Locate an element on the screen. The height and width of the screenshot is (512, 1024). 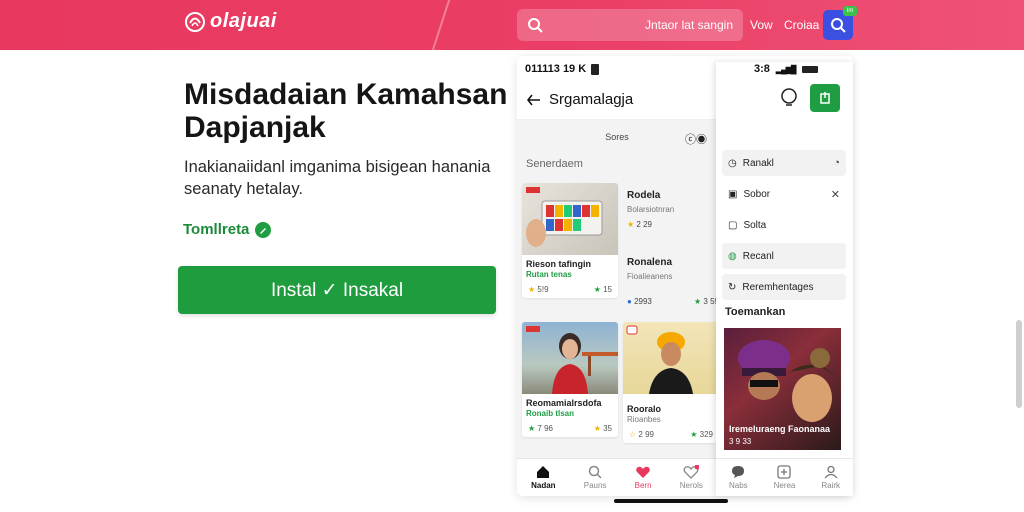
list-item: Rooralo Rioanbes ☆ 2 99 ★ 329 is located at coordinates (671, 382).